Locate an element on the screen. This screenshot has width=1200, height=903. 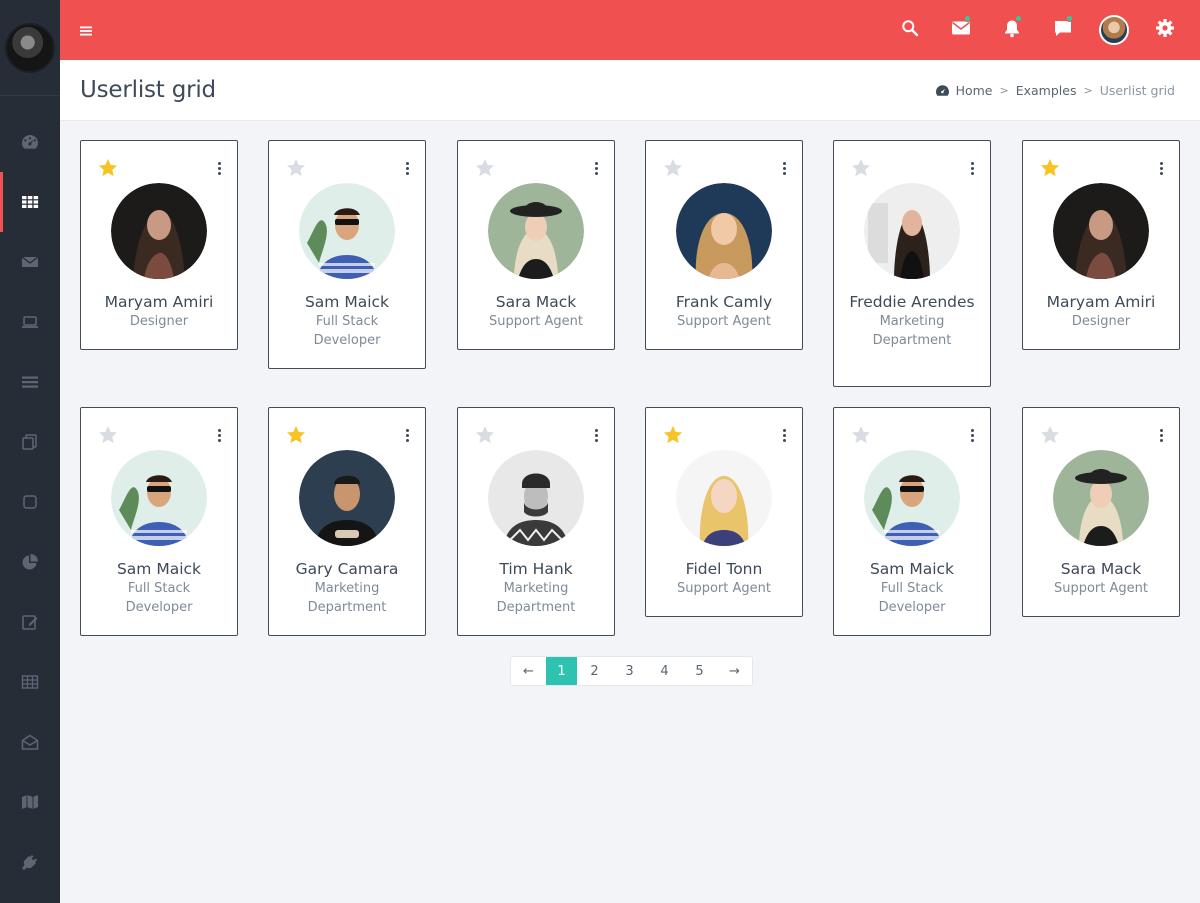
map-icon is located at coordinates (30, 802).